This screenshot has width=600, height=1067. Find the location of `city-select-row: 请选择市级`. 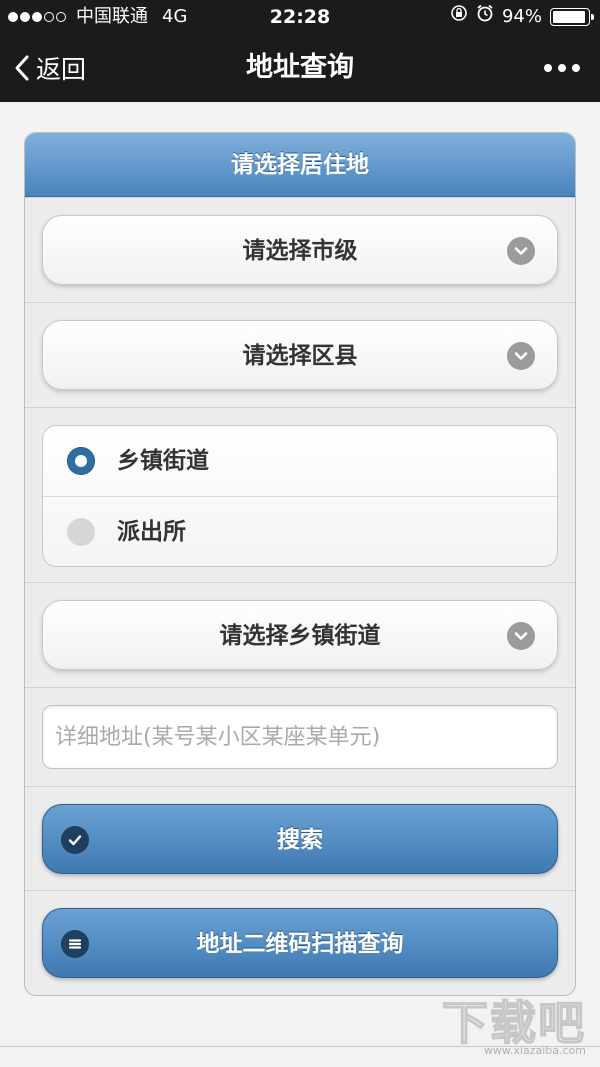

city-select-row: 请选择市级 is located at coordinates (300, 249).